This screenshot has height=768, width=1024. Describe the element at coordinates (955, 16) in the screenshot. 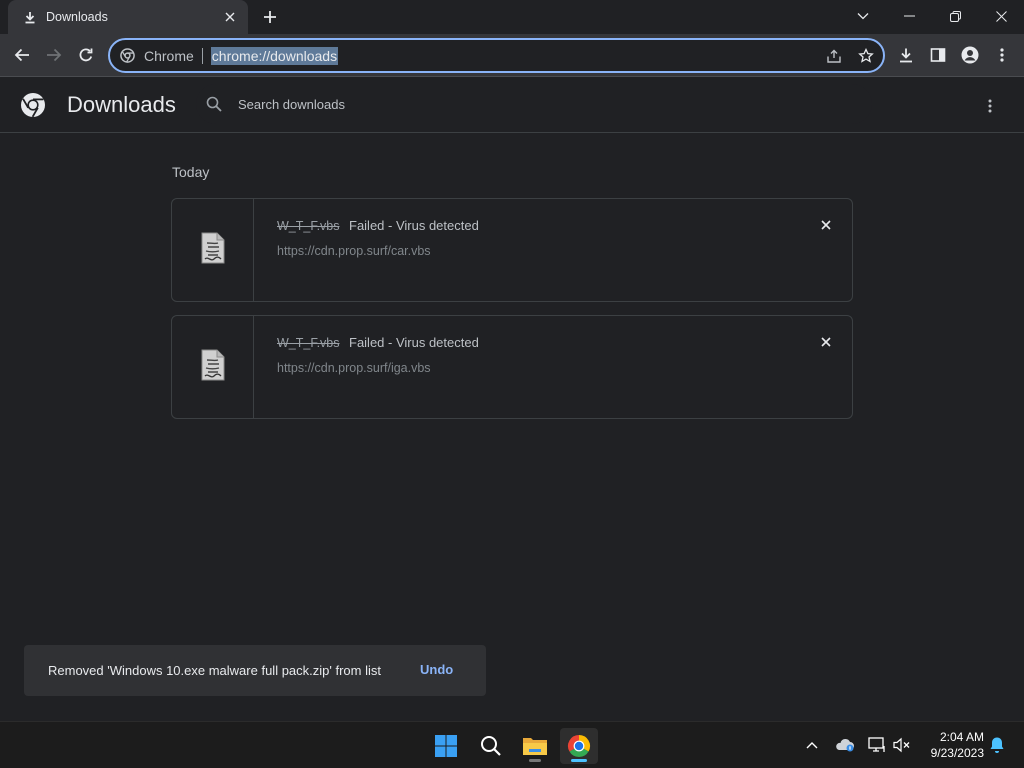

I see `restore-icon` at that location.